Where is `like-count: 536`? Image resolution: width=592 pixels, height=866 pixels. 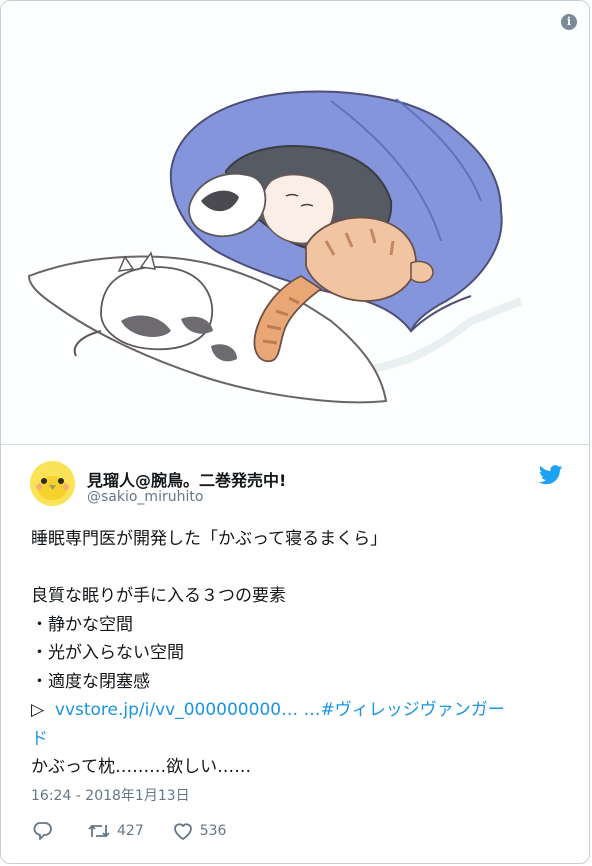
like-count: 536 is located at coordinates (213, 831).